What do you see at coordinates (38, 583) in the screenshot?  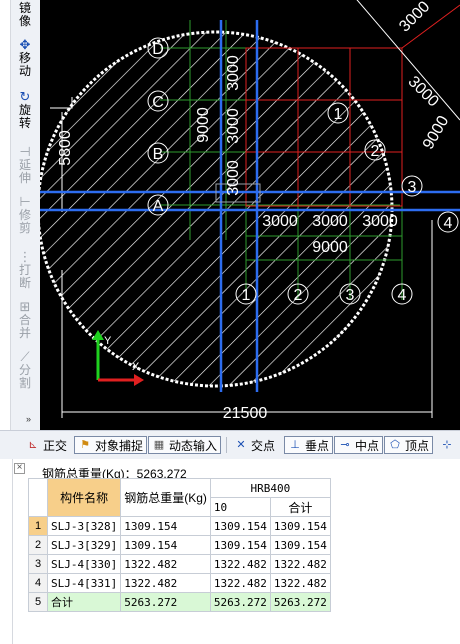 I see `row-number: 4` at bounding box center [38, 583].